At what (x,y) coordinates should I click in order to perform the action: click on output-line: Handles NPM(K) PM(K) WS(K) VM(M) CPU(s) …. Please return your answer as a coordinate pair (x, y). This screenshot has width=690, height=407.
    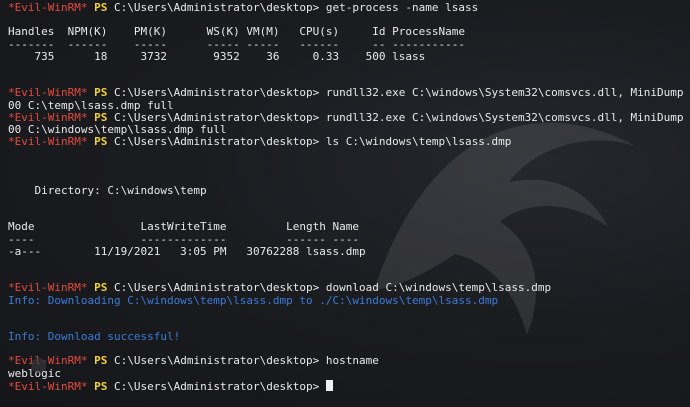
    Looking at the image, I should click on (236, 32).